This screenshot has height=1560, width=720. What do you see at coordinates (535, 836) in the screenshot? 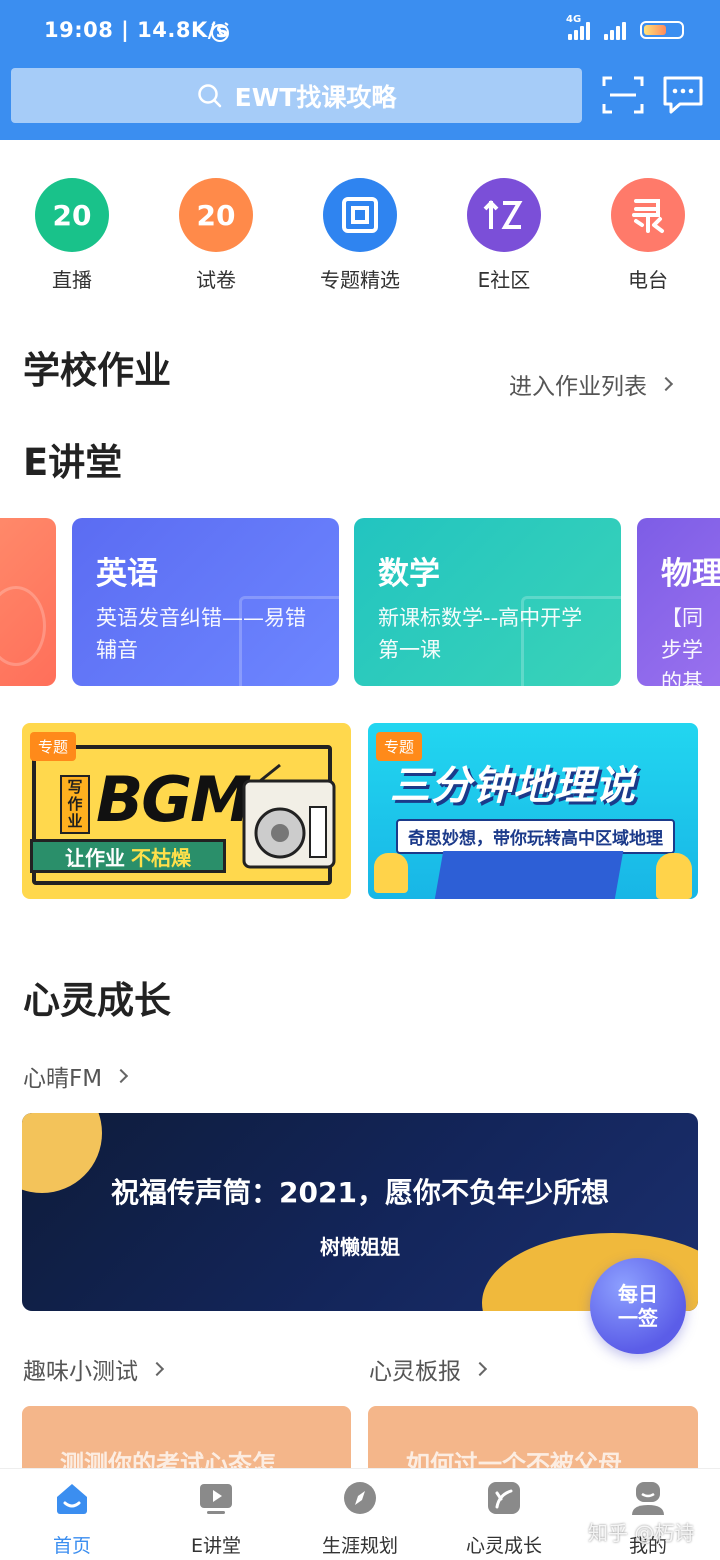
I see `banner-subtitle: 奇思妙想，带你玩转高中区域地理` at bounding box center [535, 836].